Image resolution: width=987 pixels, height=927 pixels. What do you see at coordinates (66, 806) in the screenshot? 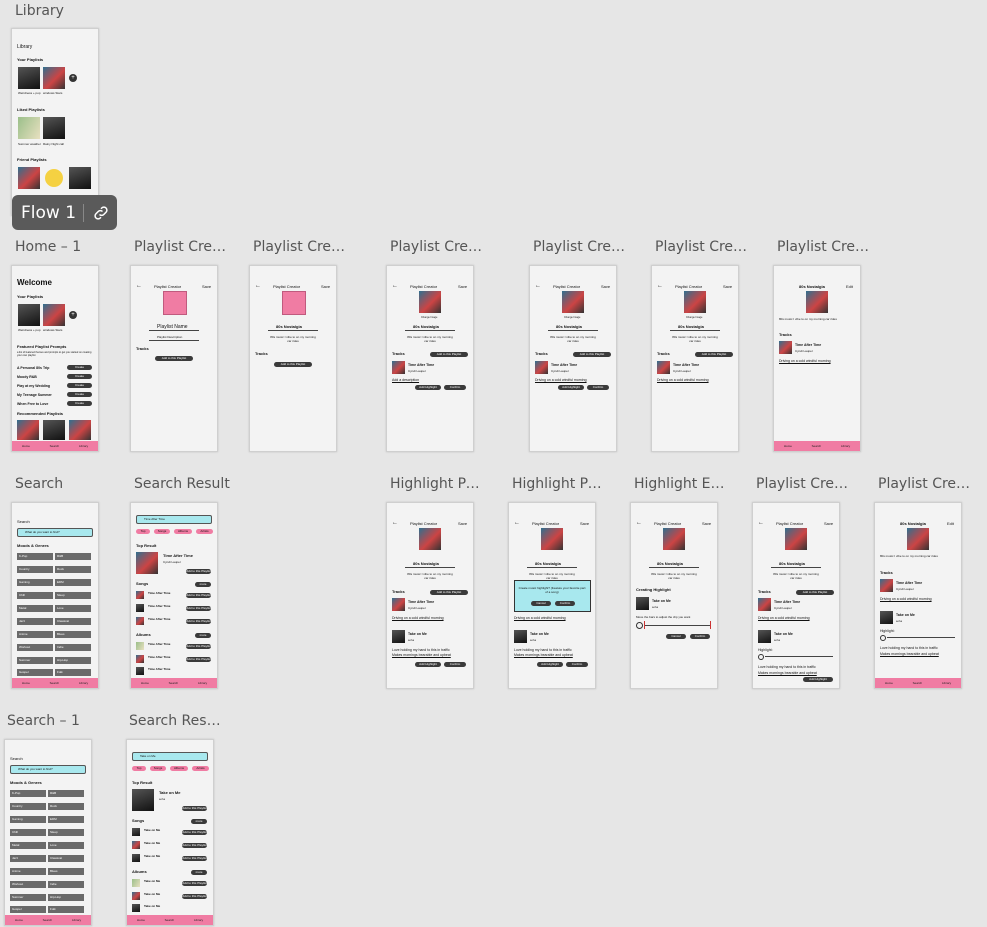
I see `genre-tile: Rock` at bounding box center [66, 806].